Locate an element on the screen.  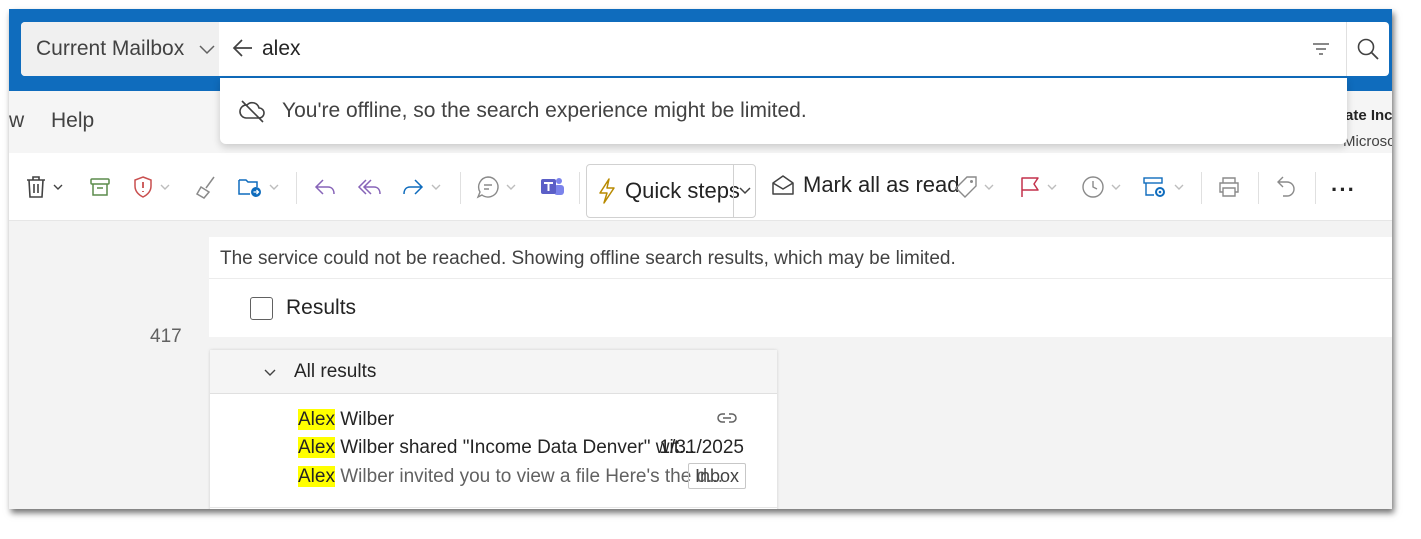
account-org-name: ate Inc is located at coordinates (1368, 115).